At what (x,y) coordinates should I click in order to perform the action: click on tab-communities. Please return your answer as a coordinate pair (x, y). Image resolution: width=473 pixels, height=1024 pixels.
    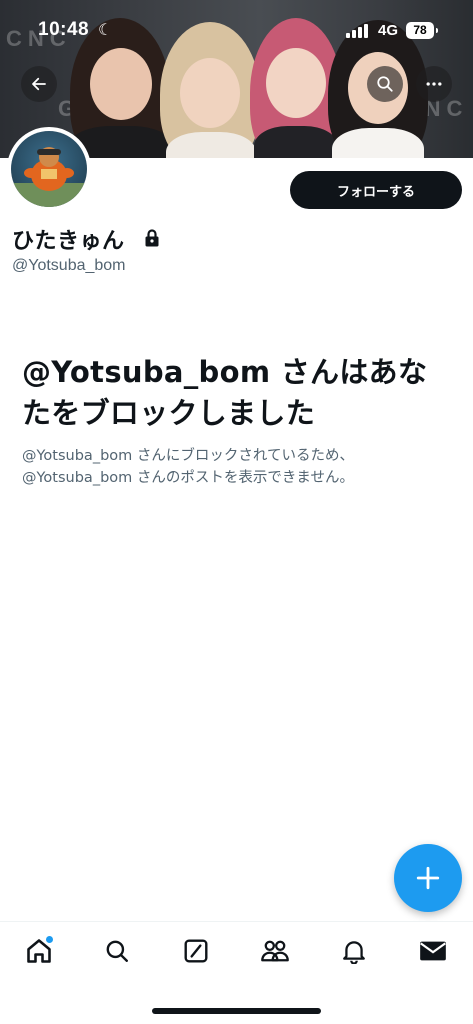
    Looking at the image, I should click on (275, 951).